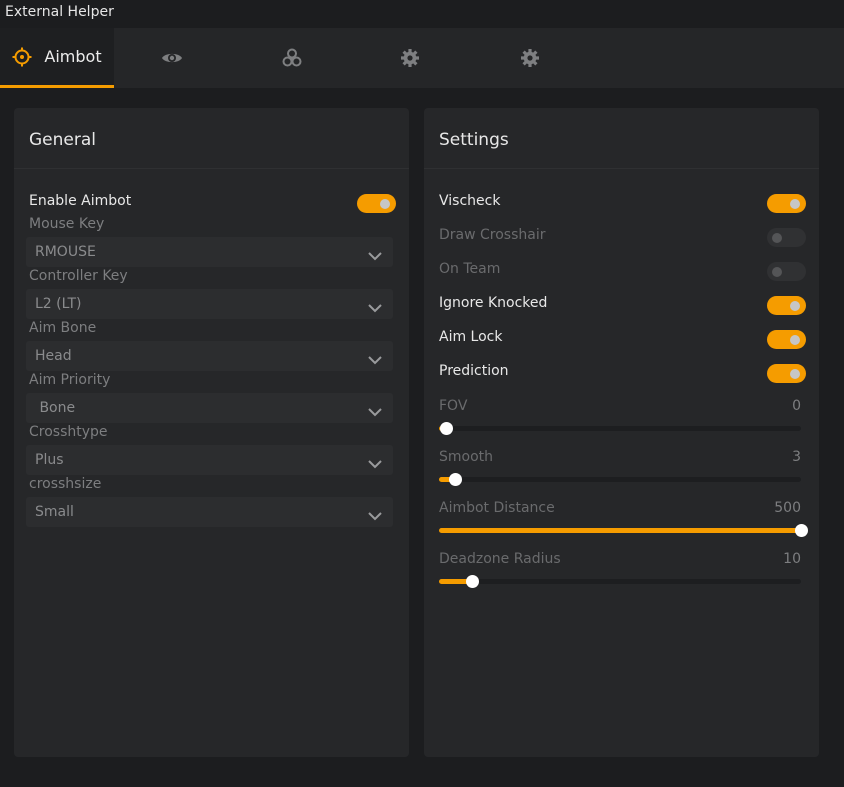 This screenshot has width=844, height=787. What do you see at coordinates (55, 408) in the screenshot?
I see `aim-priority-value: Bone` at bounding box center [55, 408].